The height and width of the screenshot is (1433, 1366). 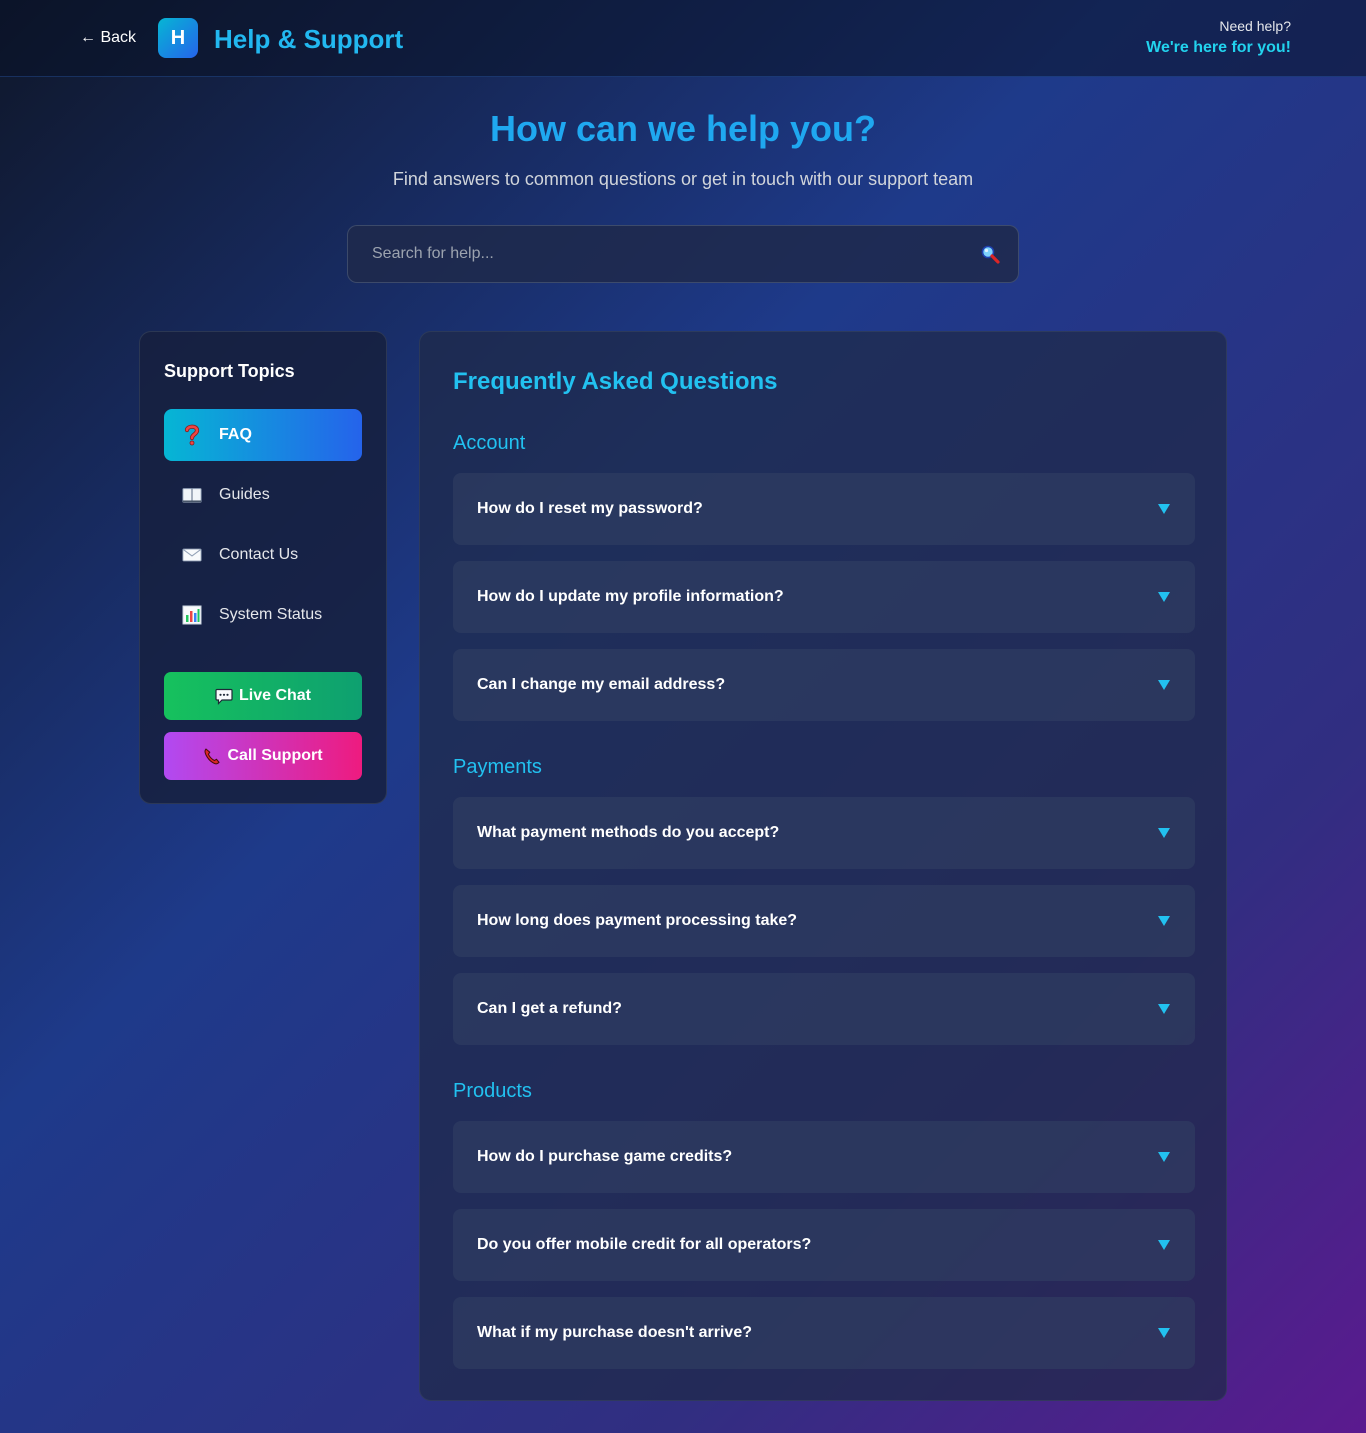 I want to click on faq-question: Can I change my email address?, so click(x=601, y=684).